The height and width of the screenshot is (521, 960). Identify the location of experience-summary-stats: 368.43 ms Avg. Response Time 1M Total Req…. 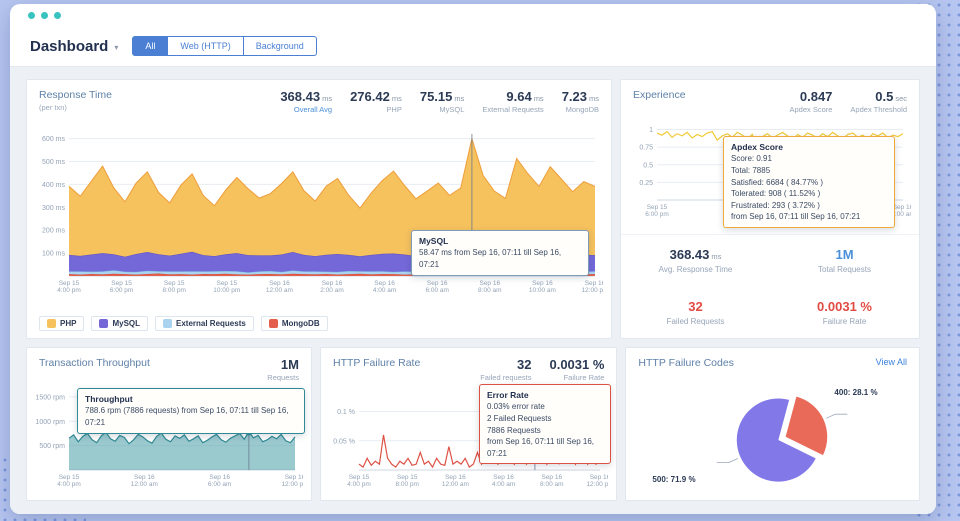
(770, 286).